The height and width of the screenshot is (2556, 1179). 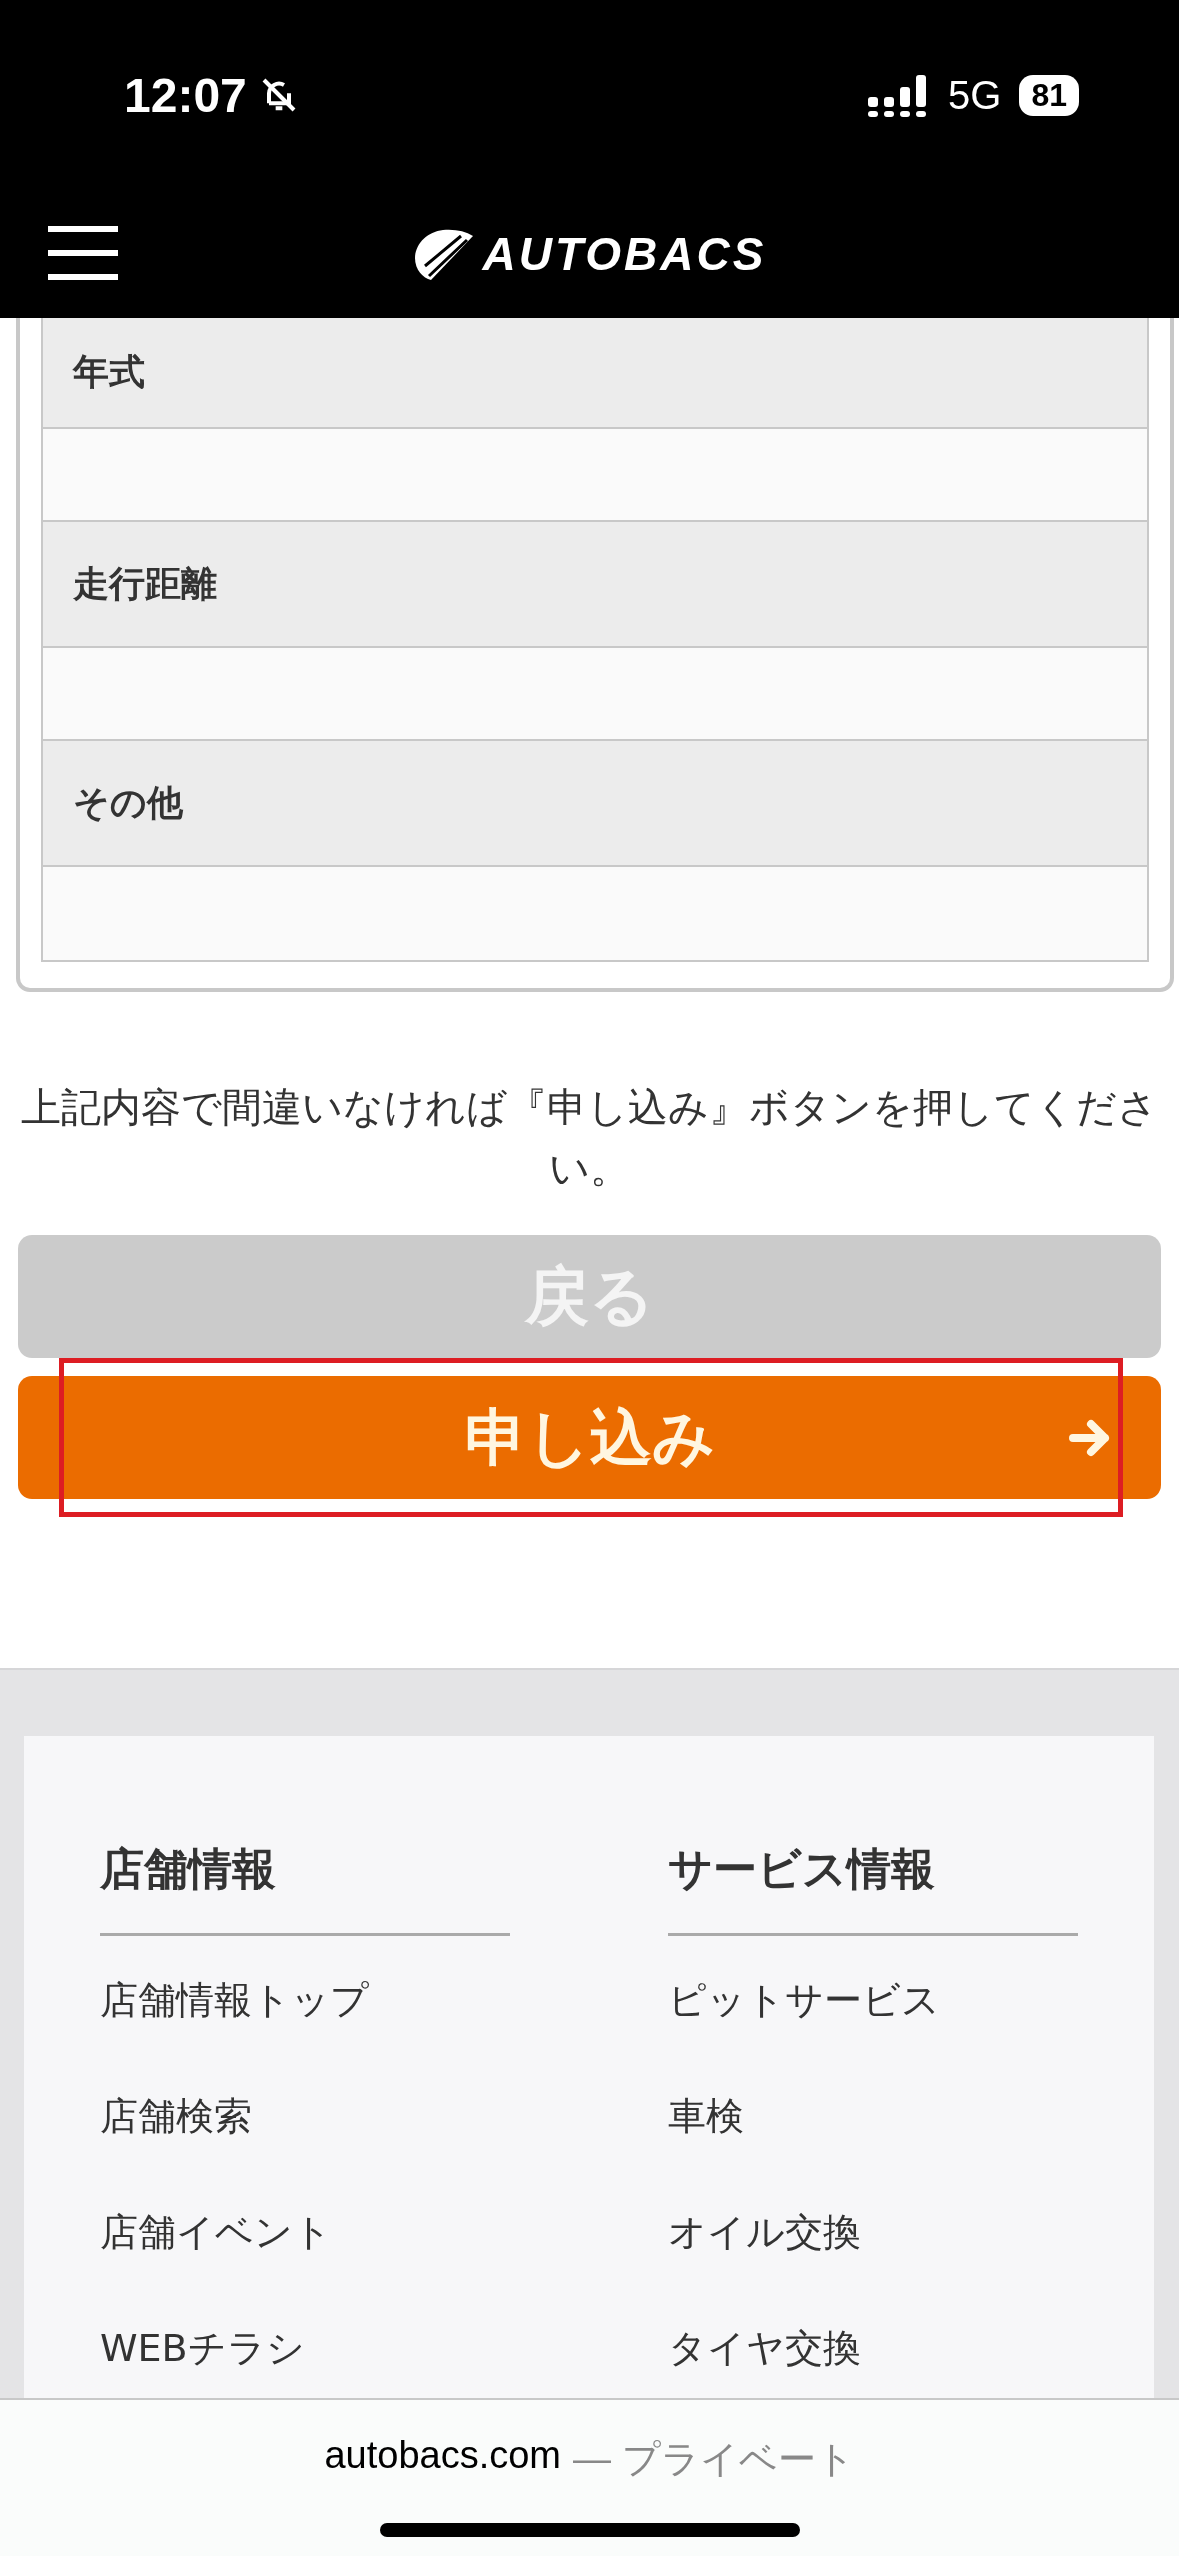 I want to click on time: 12:07, so click(x=185, y=95).